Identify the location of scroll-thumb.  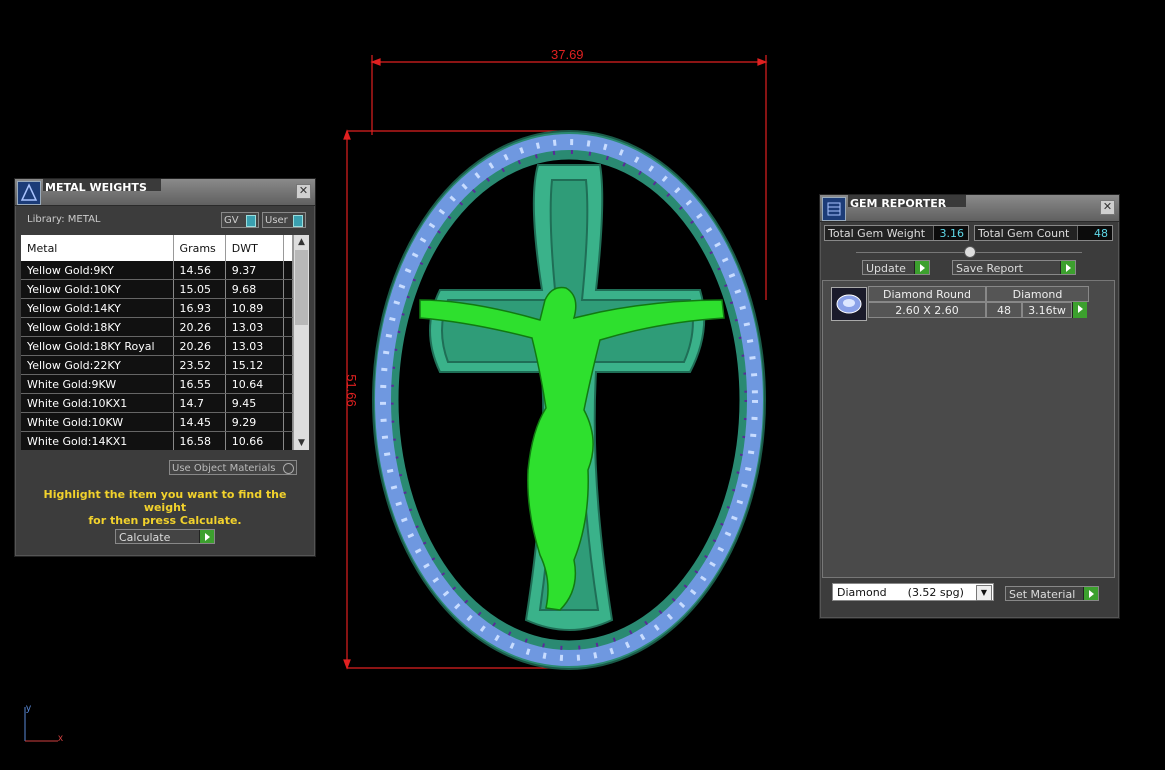
(301, 287).